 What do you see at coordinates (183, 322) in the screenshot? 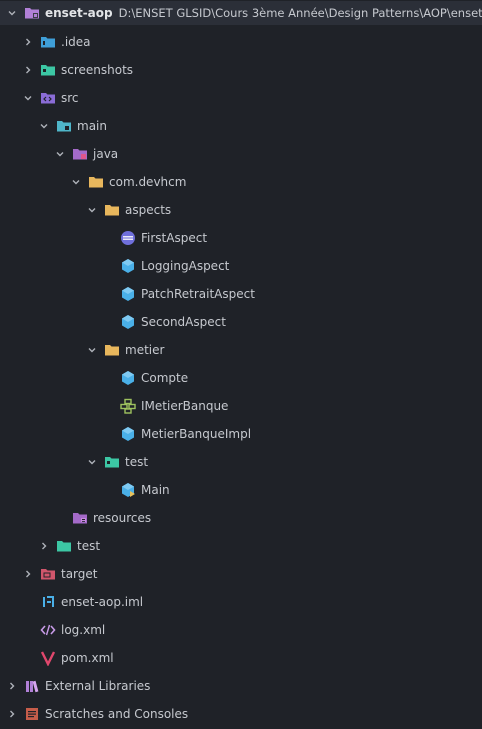
I see `tree-label: SecondAspect` at bounding box center [183, 322].